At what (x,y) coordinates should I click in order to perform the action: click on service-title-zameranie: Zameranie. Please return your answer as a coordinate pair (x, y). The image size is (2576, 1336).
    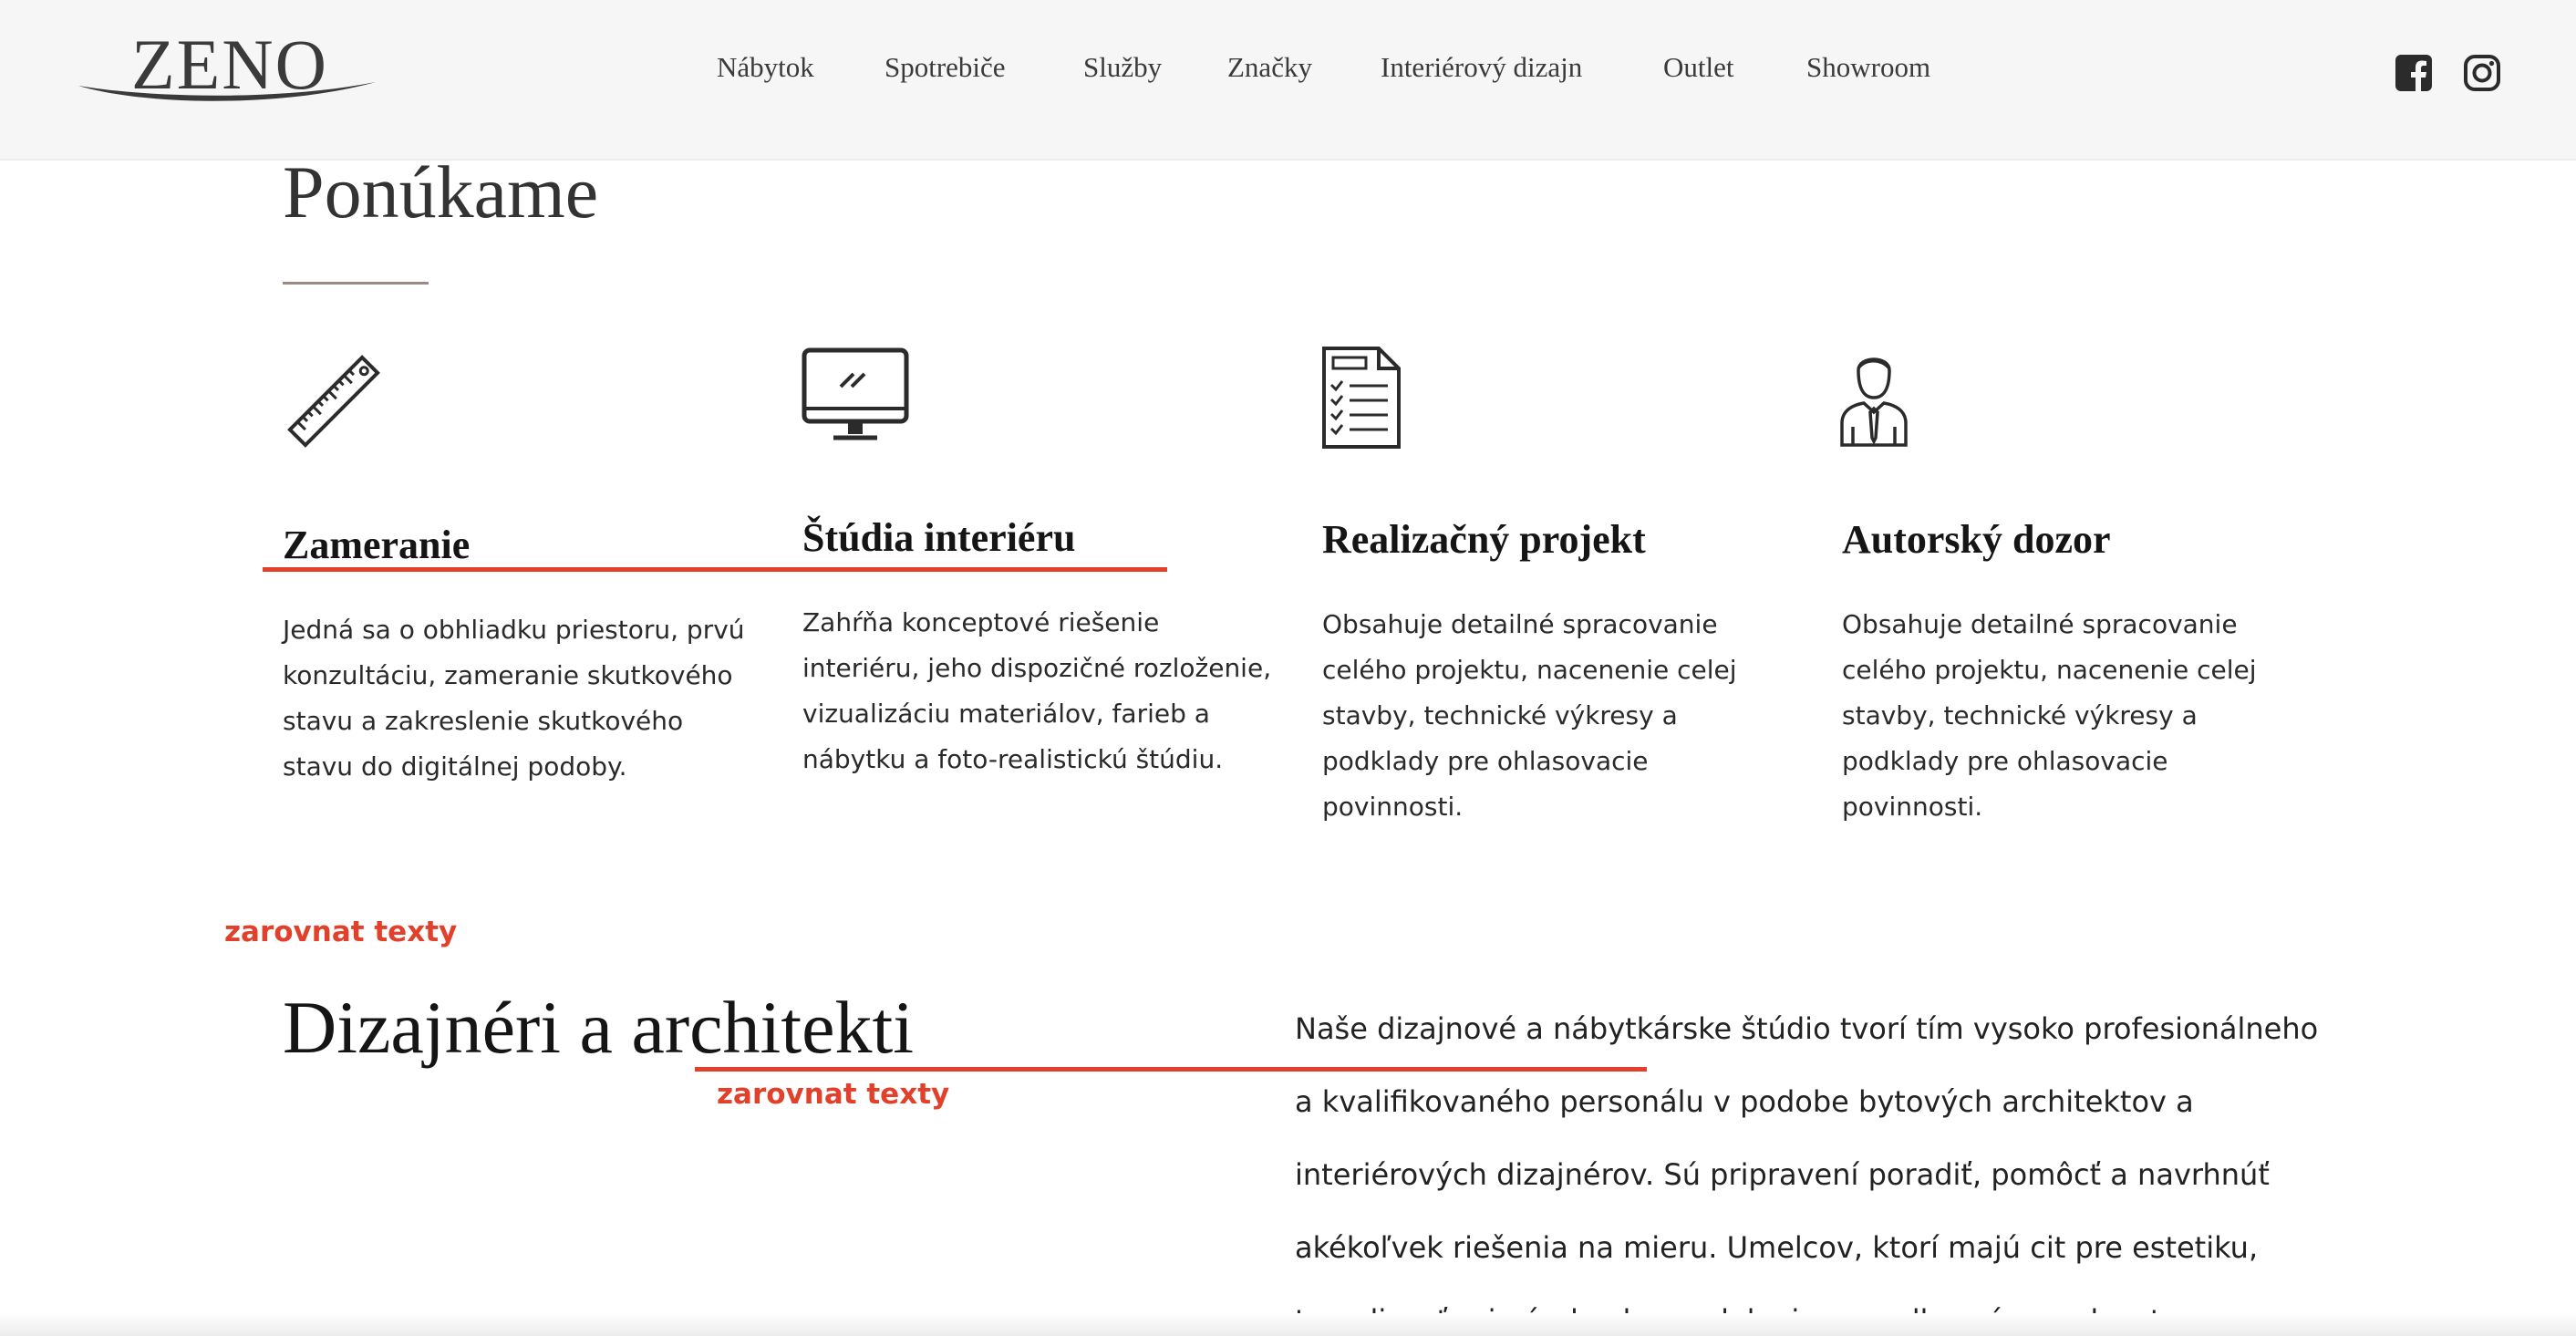
    Looking at the image, I should click on (377, 545).